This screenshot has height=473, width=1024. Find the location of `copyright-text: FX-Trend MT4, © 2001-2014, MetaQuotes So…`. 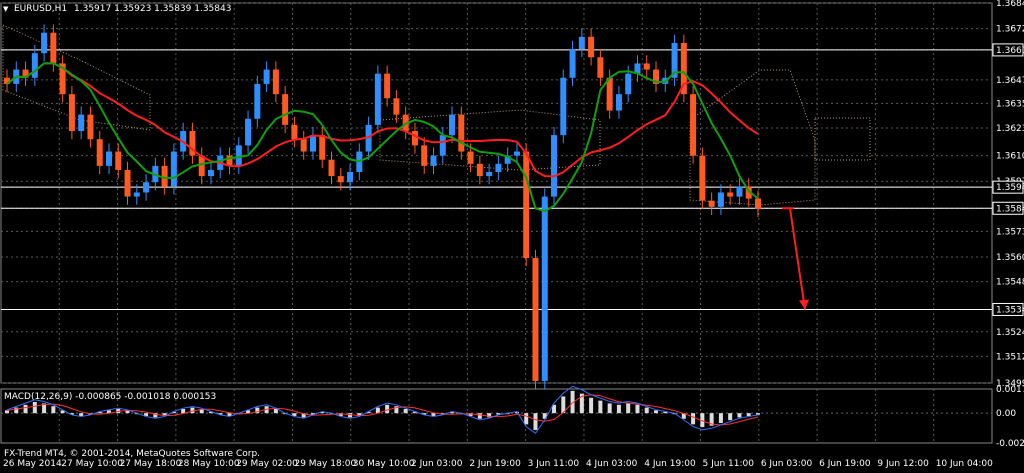

copyright-text: FX-Trend MT4, © 2001-2014, MetaQuotes So… is located at coordinates (132, 454).